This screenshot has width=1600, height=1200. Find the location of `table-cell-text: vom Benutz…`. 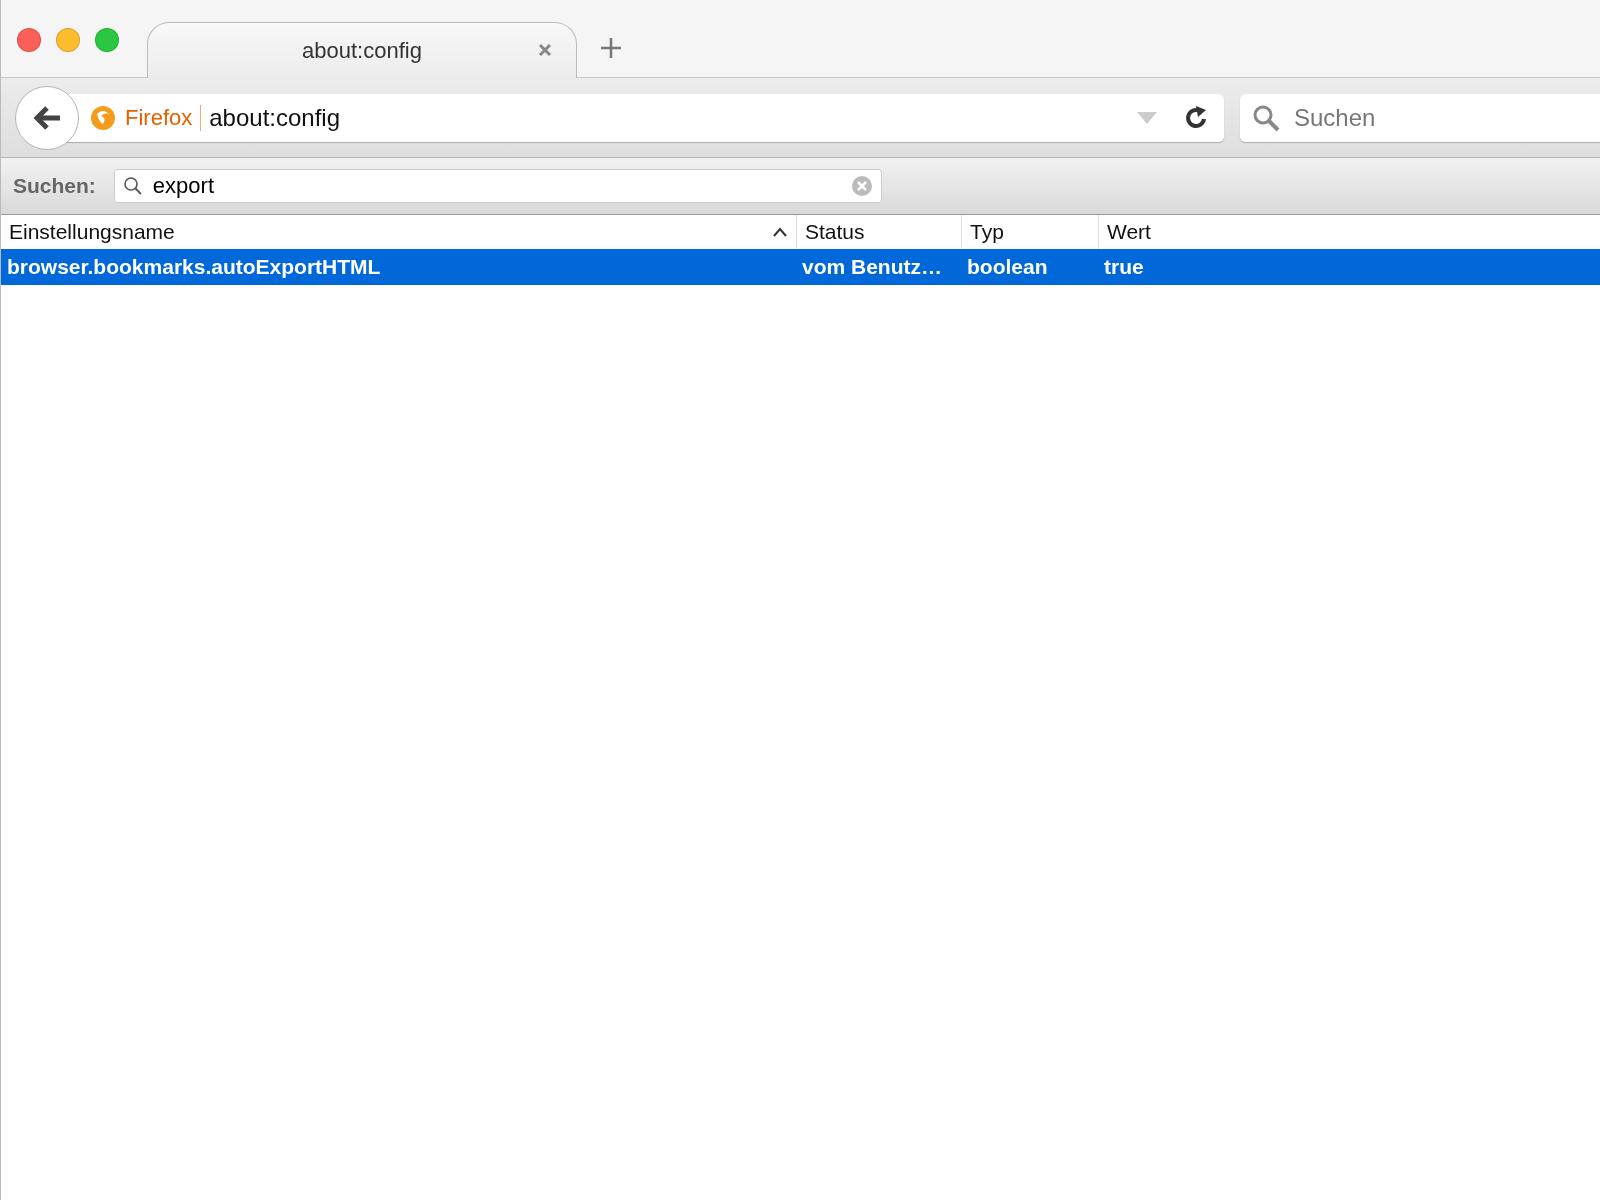

table-cell-text: vom Benutz… is located at coordinates (872, 267).